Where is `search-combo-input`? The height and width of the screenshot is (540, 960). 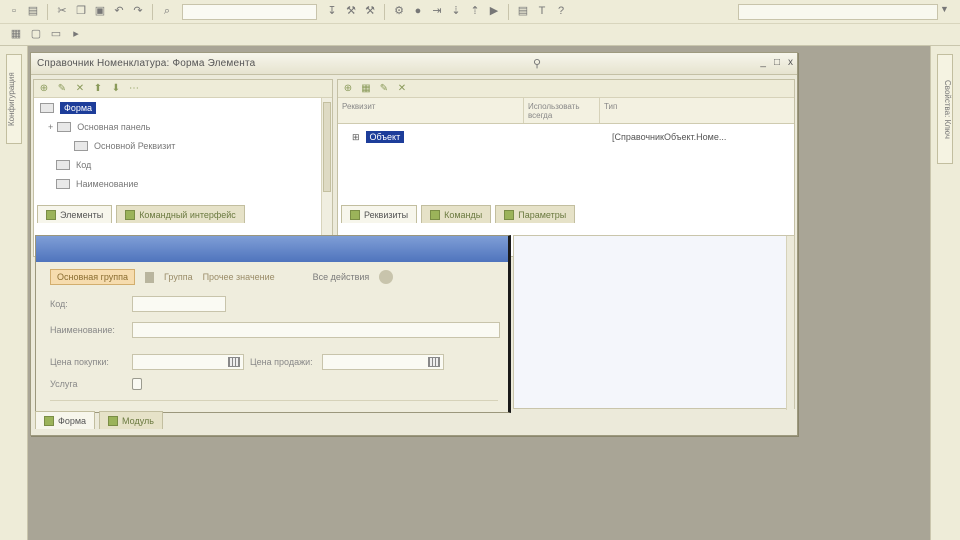
search-combo-input is located at coordinates (249, 11).